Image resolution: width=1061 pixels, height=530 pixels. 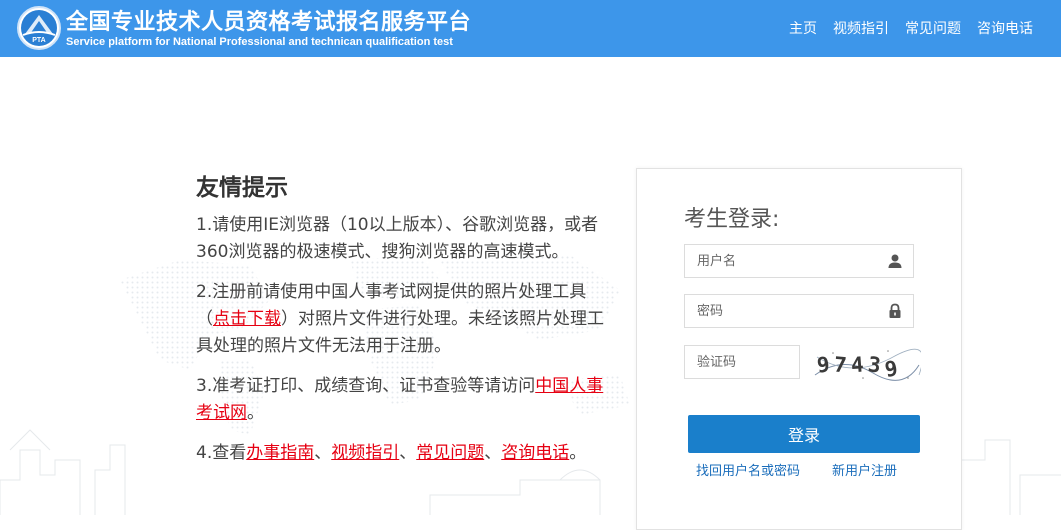 I want to click on video-guide-link: 视频指引, so click(x=365, y=453).